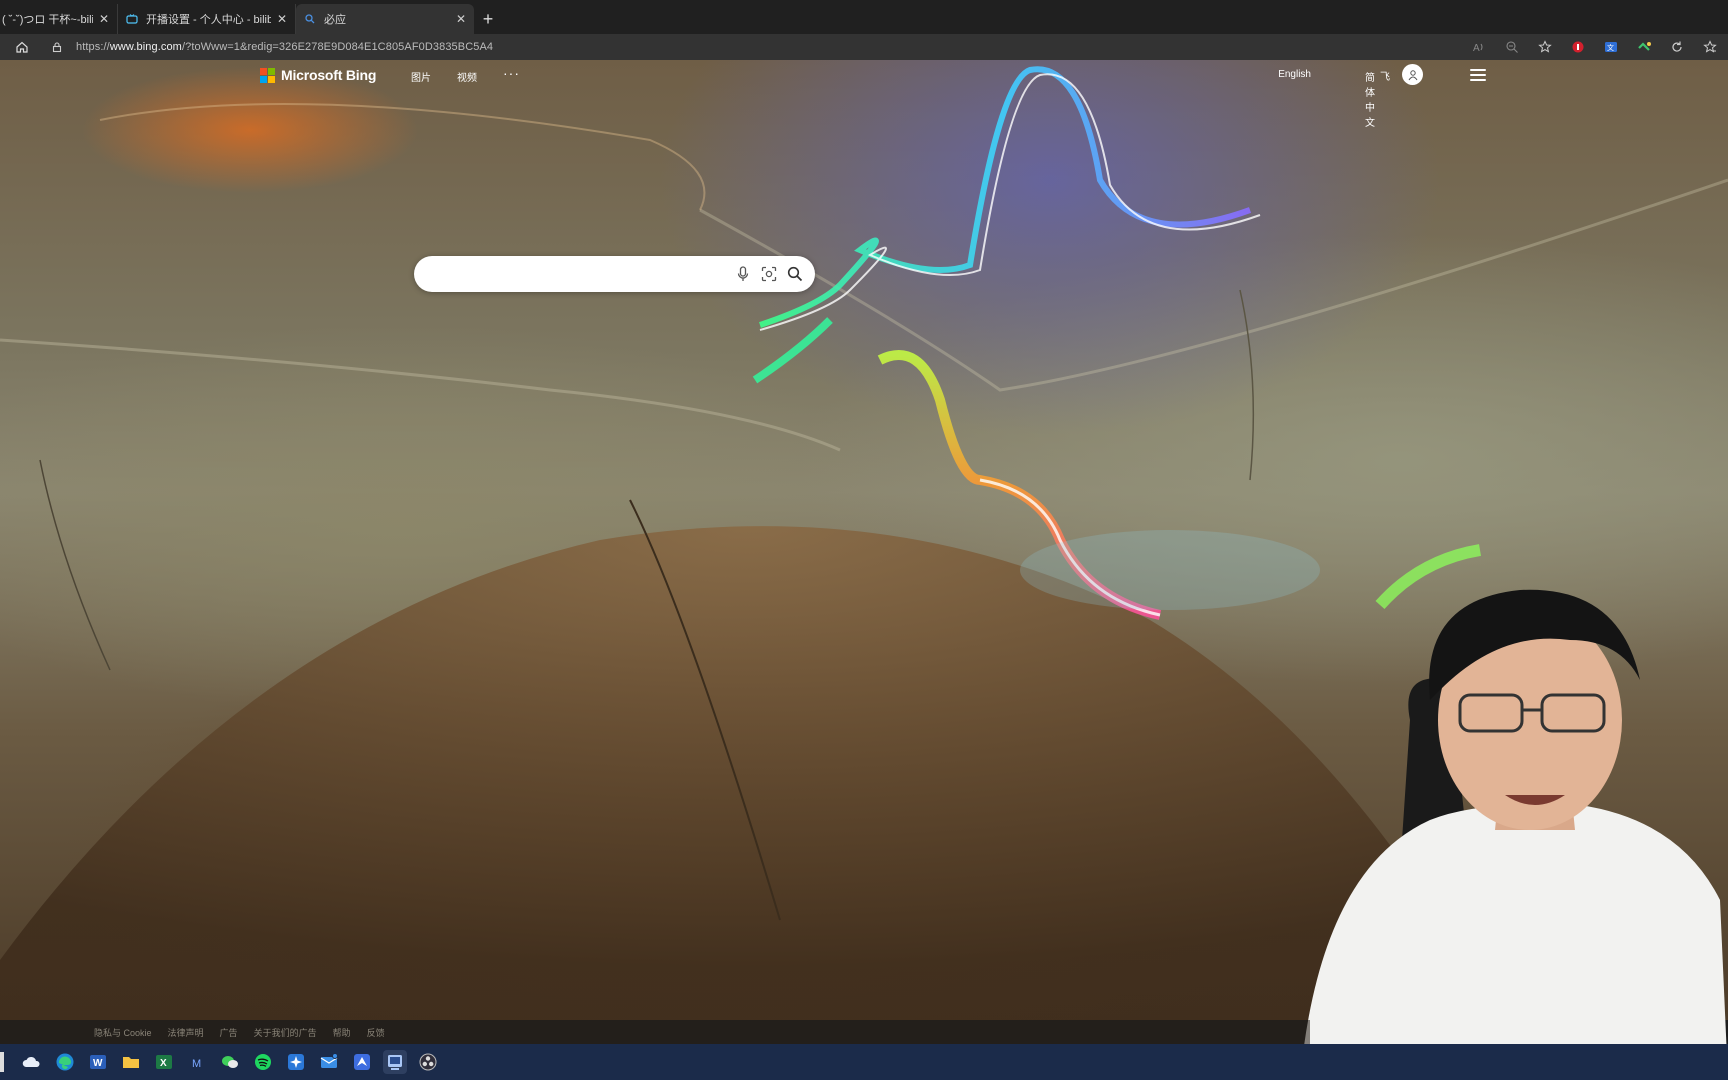 This screenshot has width=1728, height=1080. What do you see at coordinates (267, 75) in the screenshot?
I see `microsoft-logo-icon` at bounding box center [267, 75].